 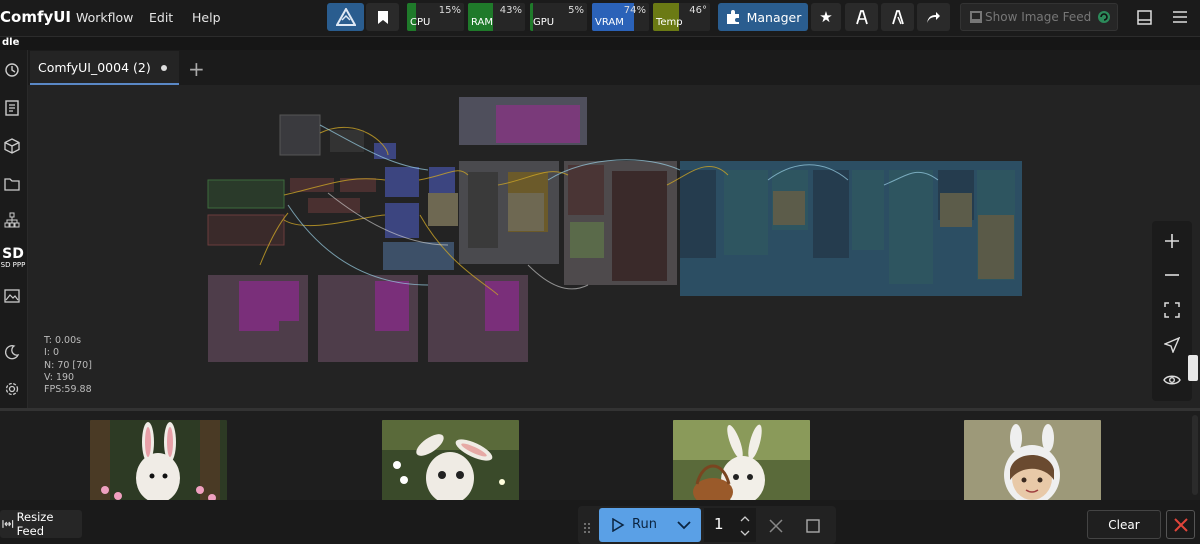 I want to click on model-library-icon, so click(x=12, y=146).